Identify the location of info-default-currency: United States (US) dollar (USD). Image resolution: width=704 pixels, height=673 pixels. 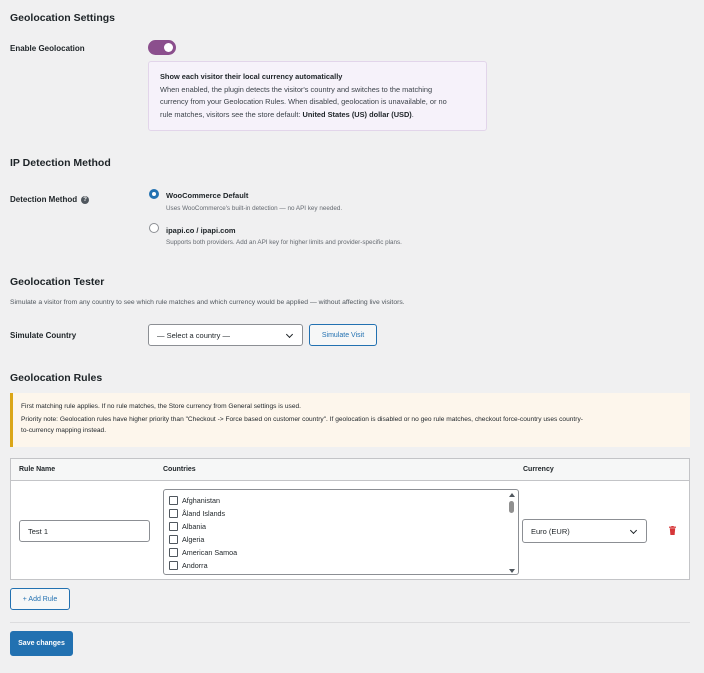
(357, 114).